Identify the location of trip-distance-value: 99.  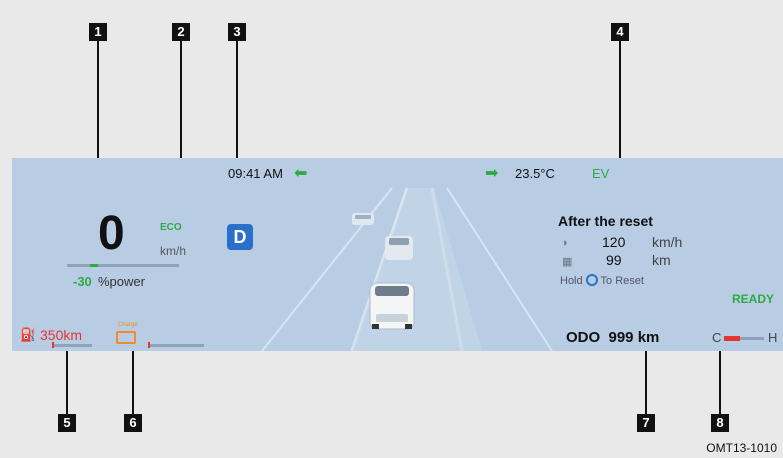
(614, 260).